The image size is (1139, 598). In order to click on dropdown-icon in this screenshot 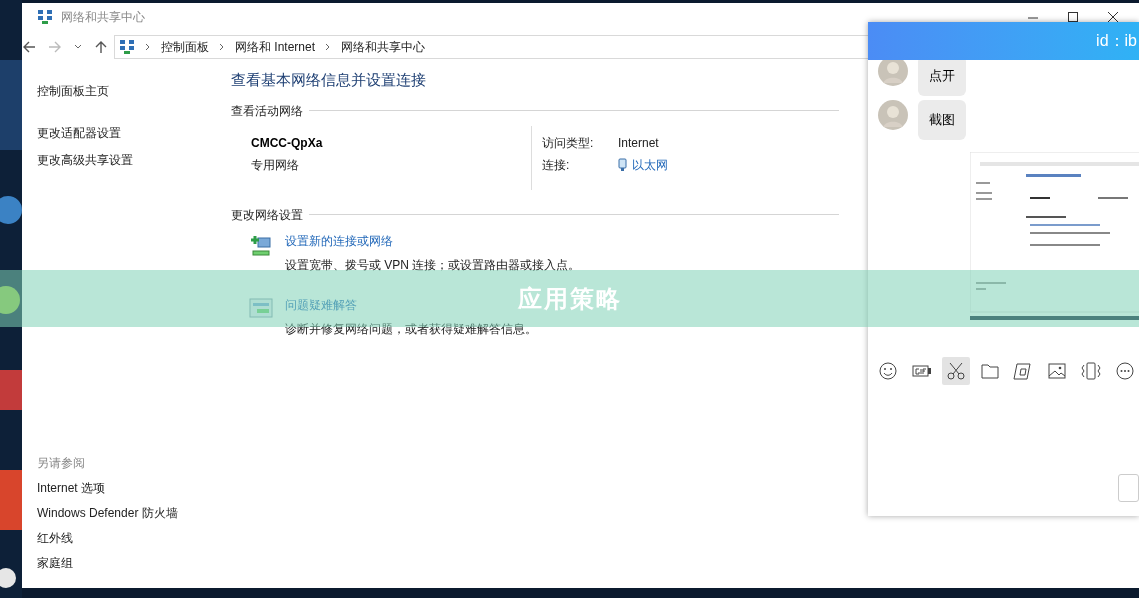, I will do `click(78, 47)`.